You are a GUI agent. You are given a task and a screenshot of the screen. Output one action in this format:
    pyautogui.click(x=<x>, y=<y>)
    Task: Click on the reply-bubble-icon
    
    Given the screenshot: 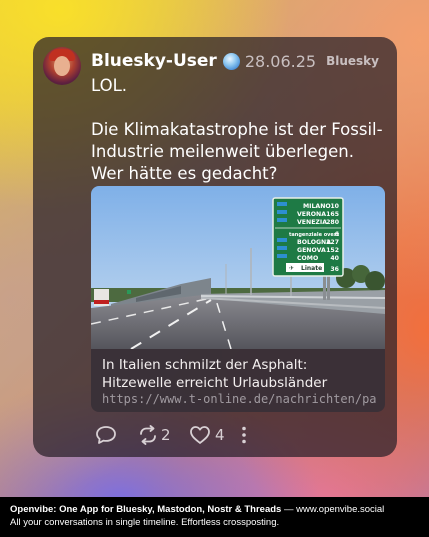 What is the action you would take?
    pyautogui.click(x=106, y=435)
    